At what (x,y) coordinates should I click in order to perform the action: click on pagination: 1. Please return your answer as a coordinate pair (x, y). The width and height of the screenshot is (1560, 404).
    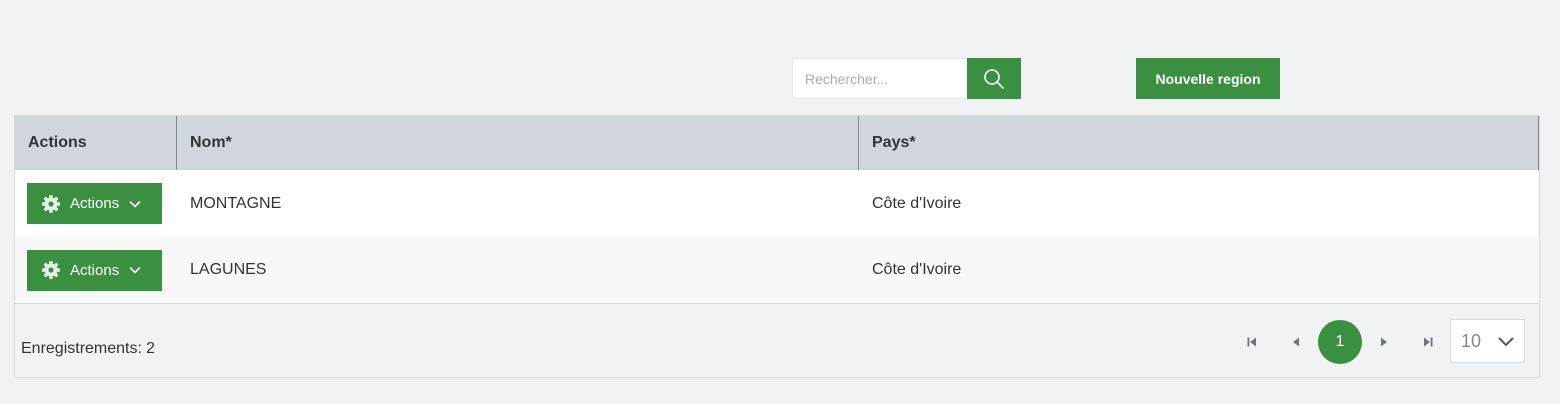
    Looking at the image, I should click on (1340, 342).